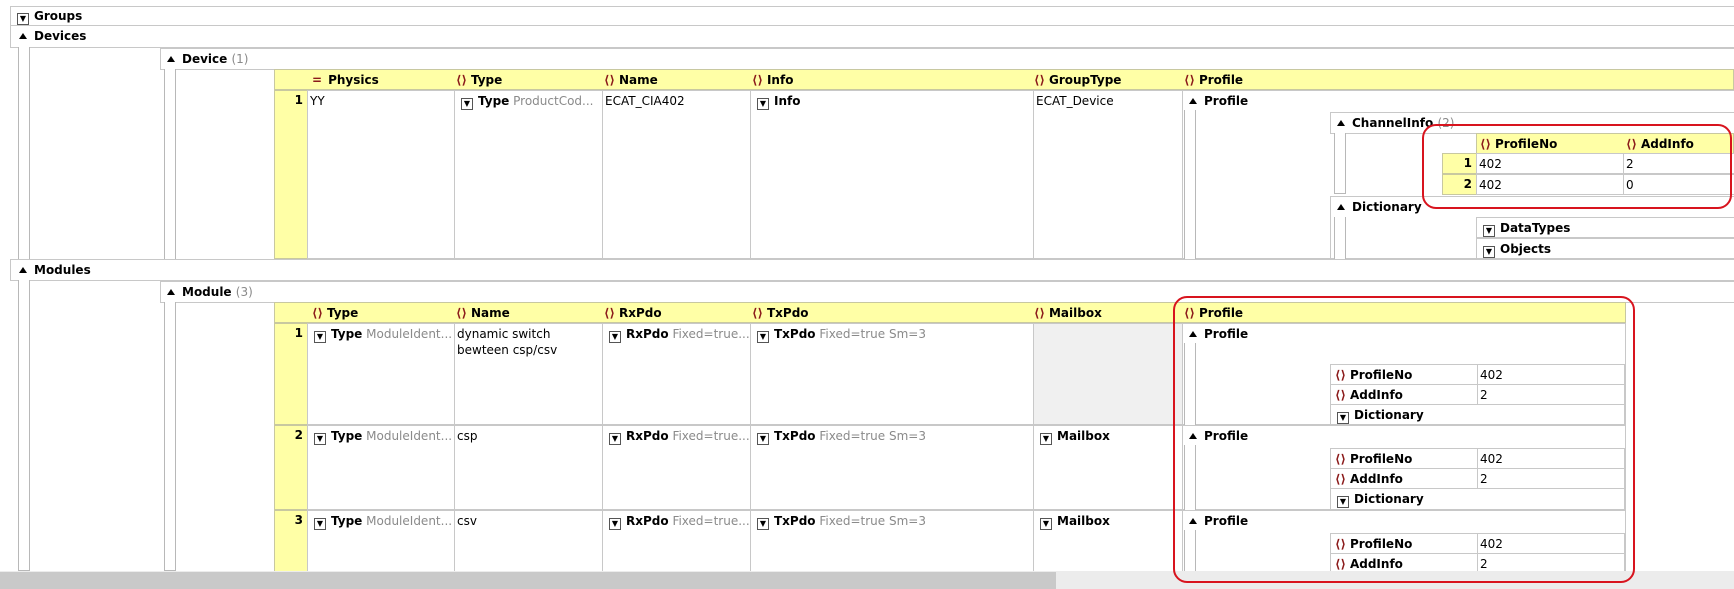  I want to click on devices-tree-bar, so click(24, 153).